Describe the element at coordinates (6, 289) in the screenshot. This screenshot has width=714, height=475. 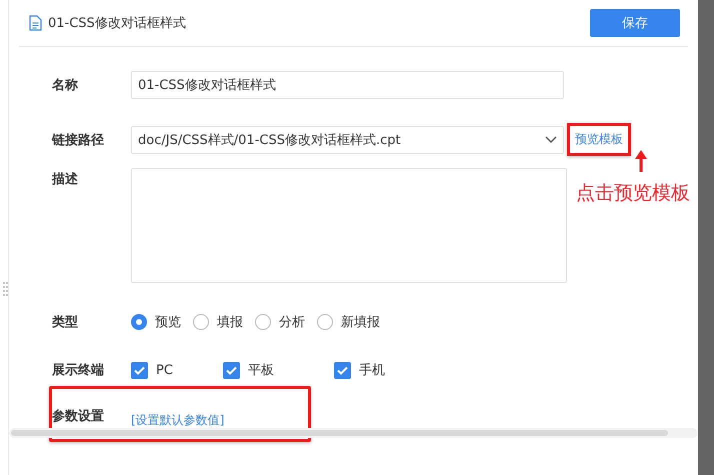
I see `drag-handle-icon` at that location.